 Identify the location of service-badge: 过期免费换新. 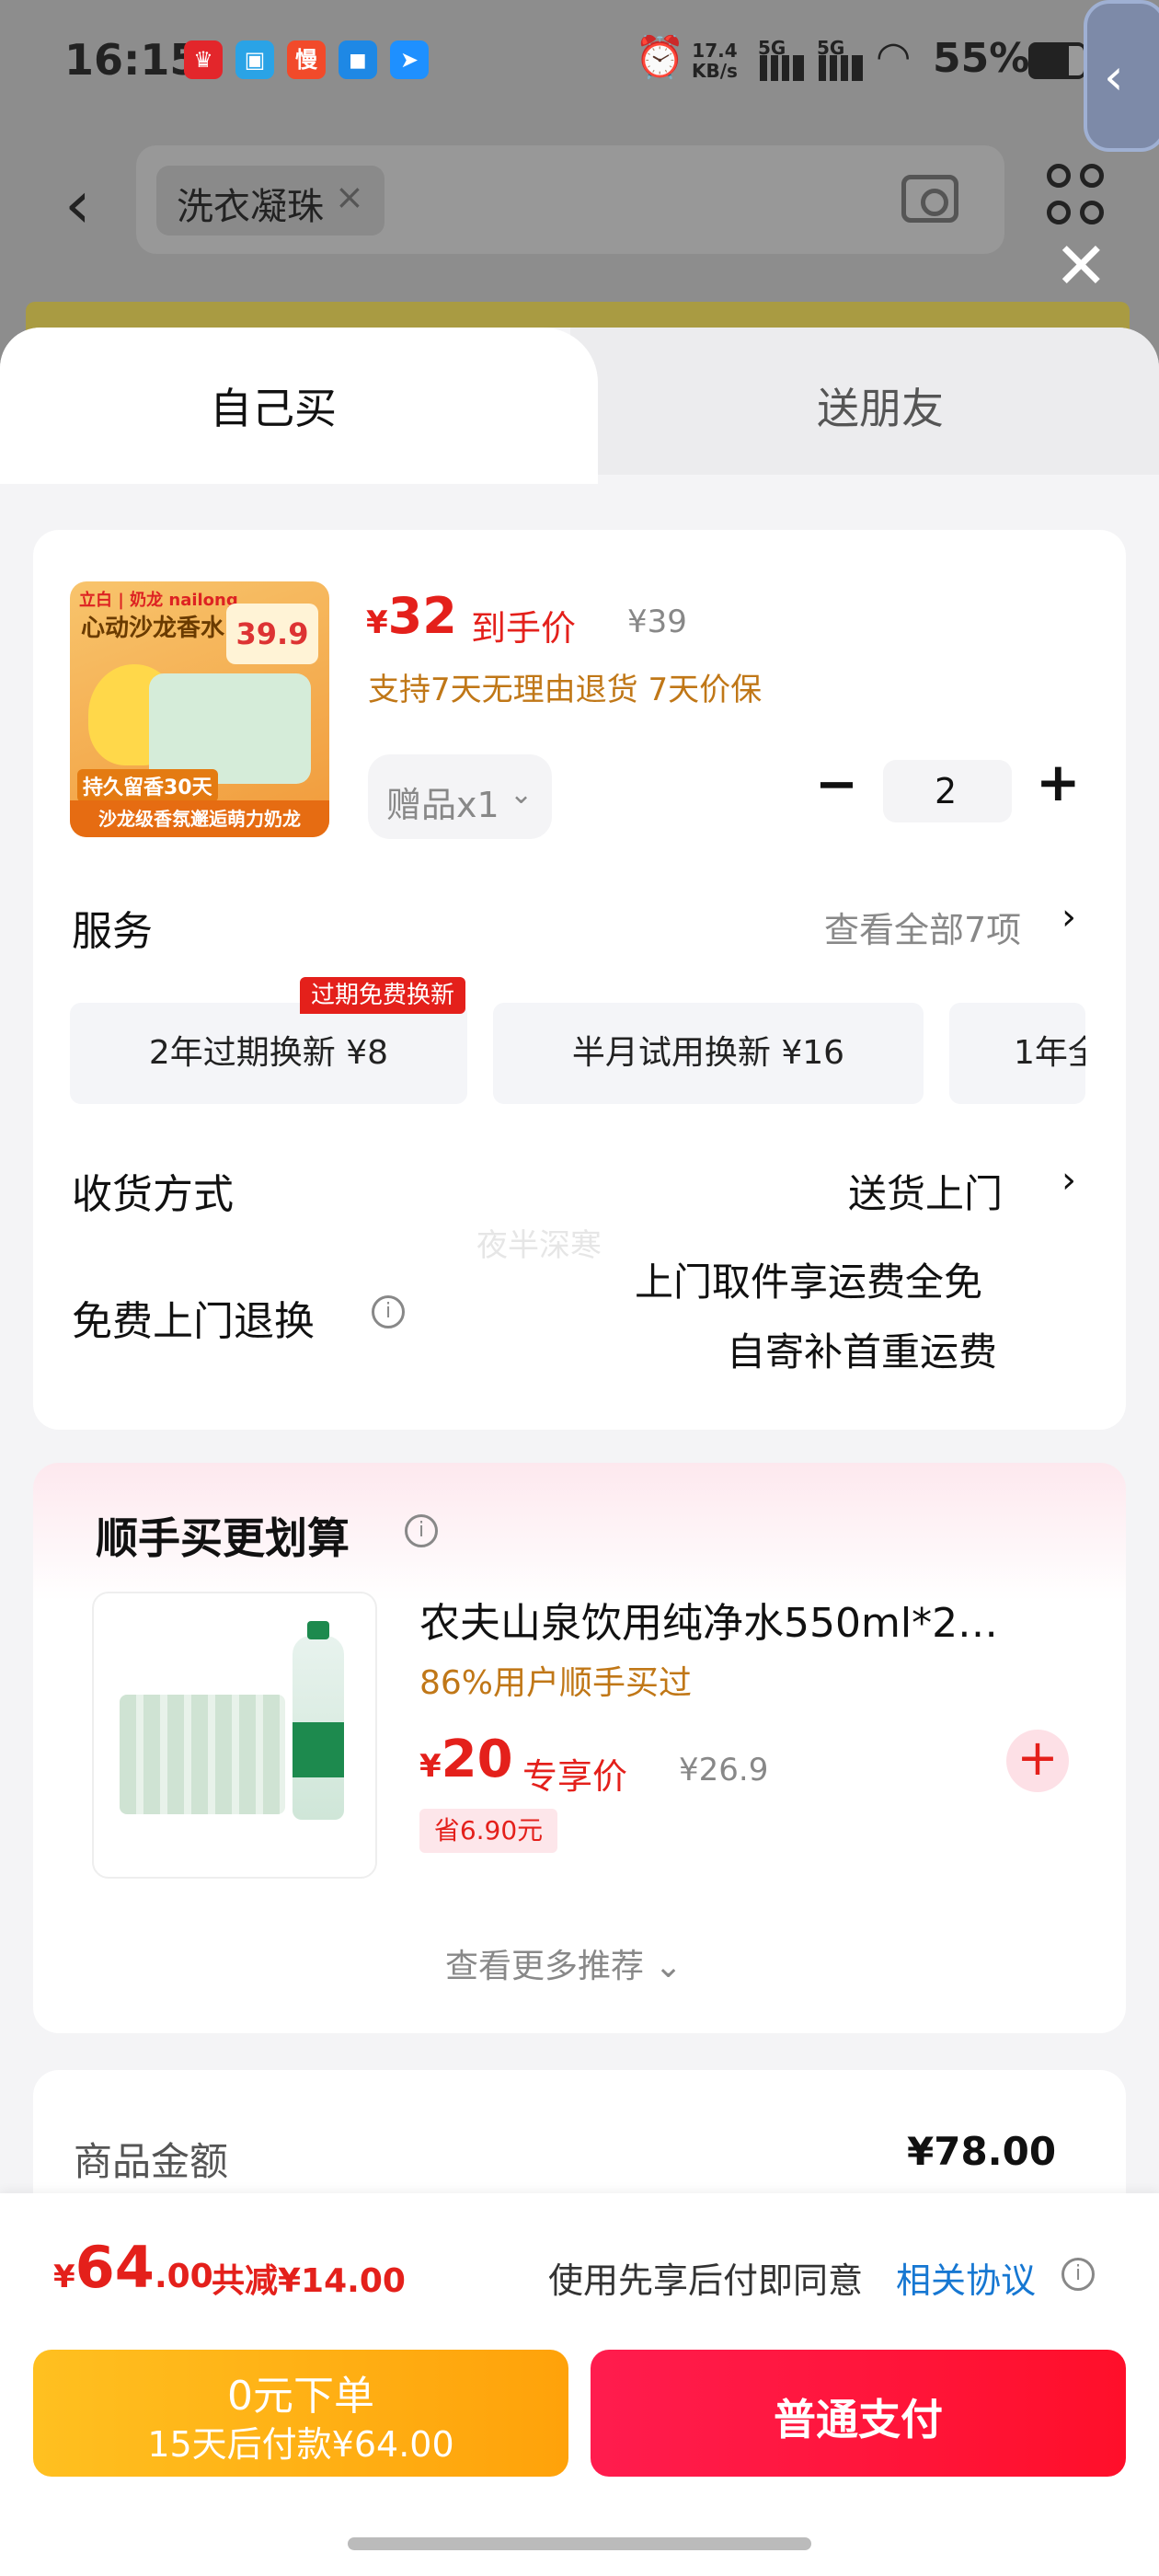
(382, 995).